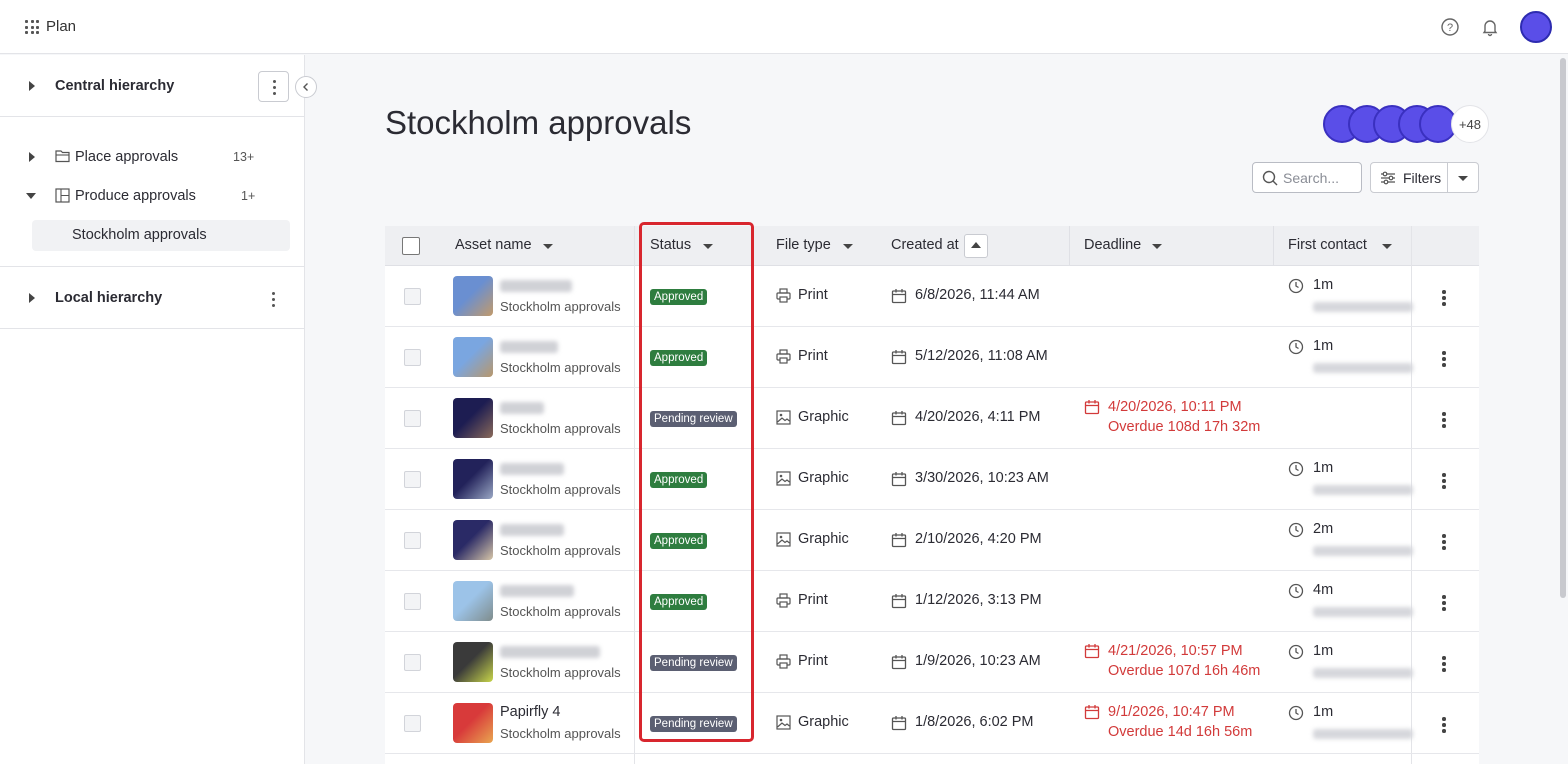 This screenshot has width=1568, height=764. I want to click on expand-local-icon, so click(32, 298).